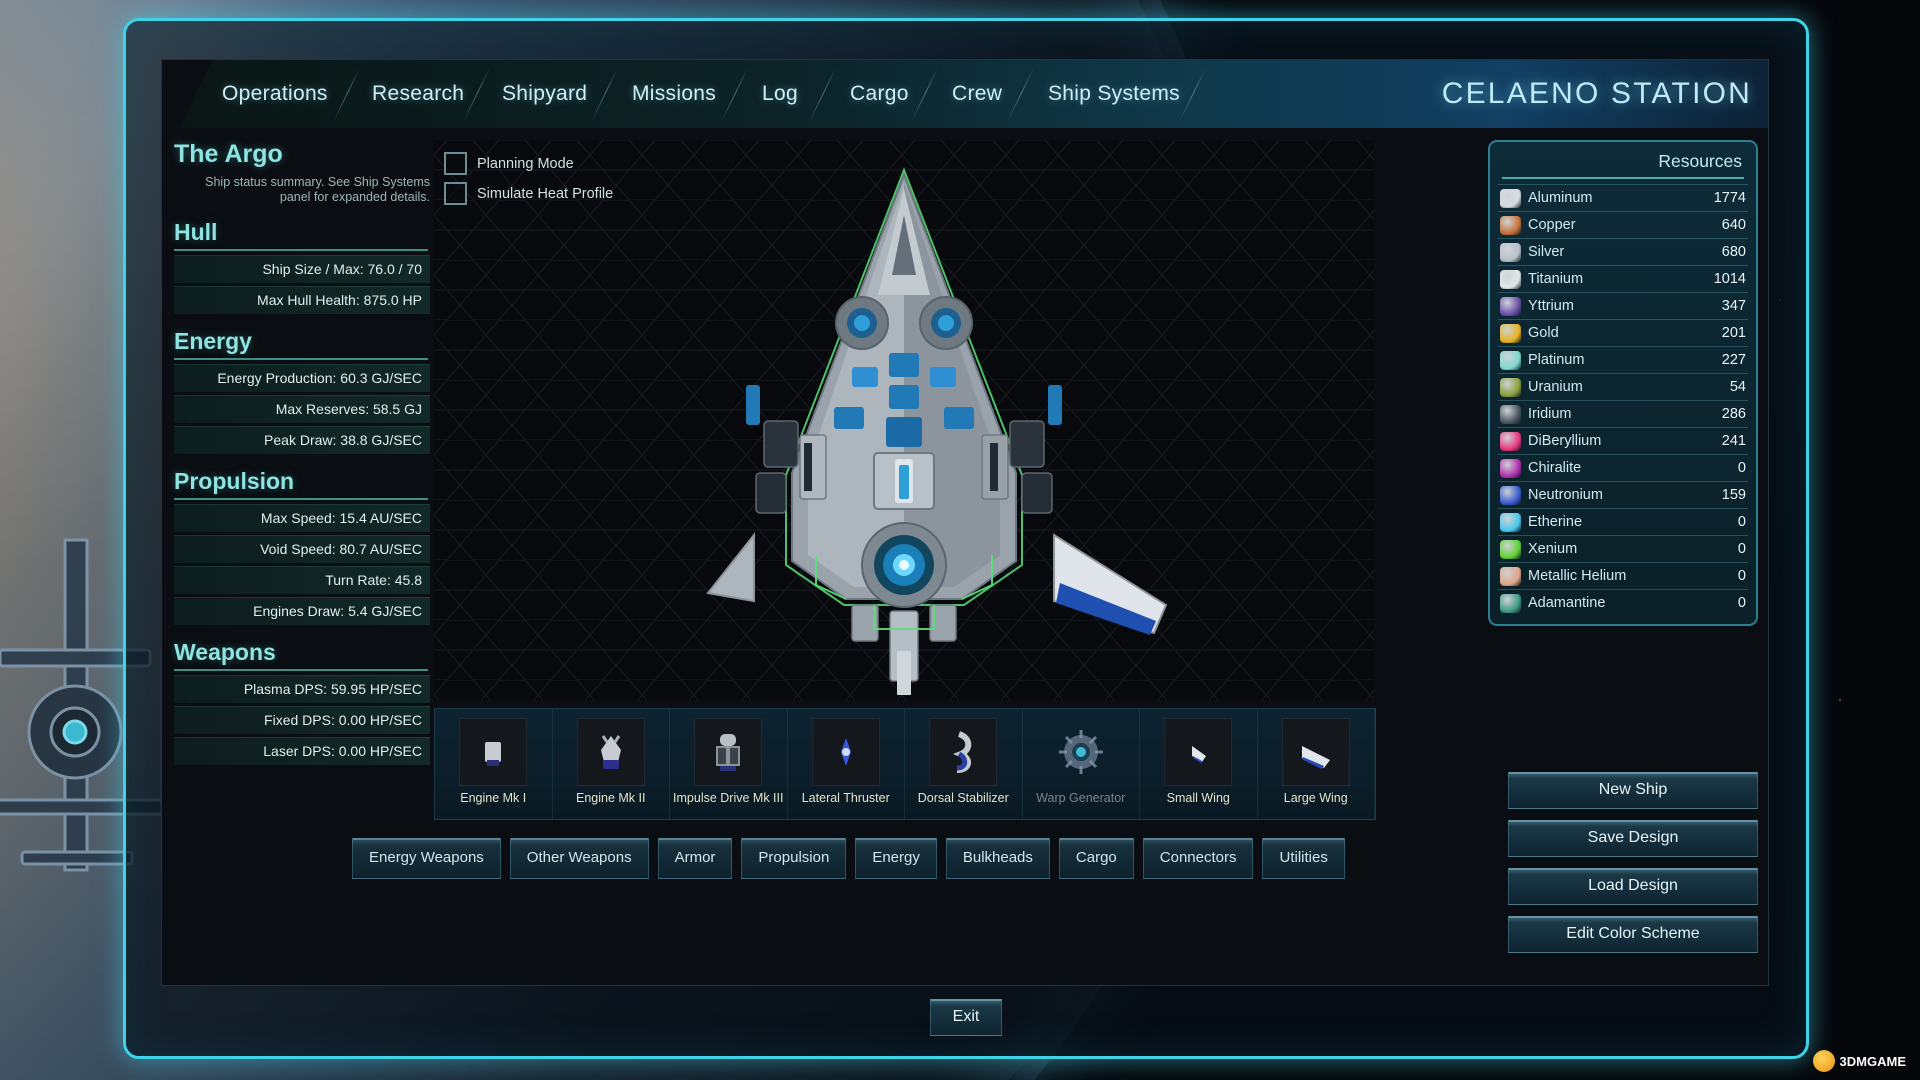  I want to click on resource-value: 1774, so click(1729, 198).